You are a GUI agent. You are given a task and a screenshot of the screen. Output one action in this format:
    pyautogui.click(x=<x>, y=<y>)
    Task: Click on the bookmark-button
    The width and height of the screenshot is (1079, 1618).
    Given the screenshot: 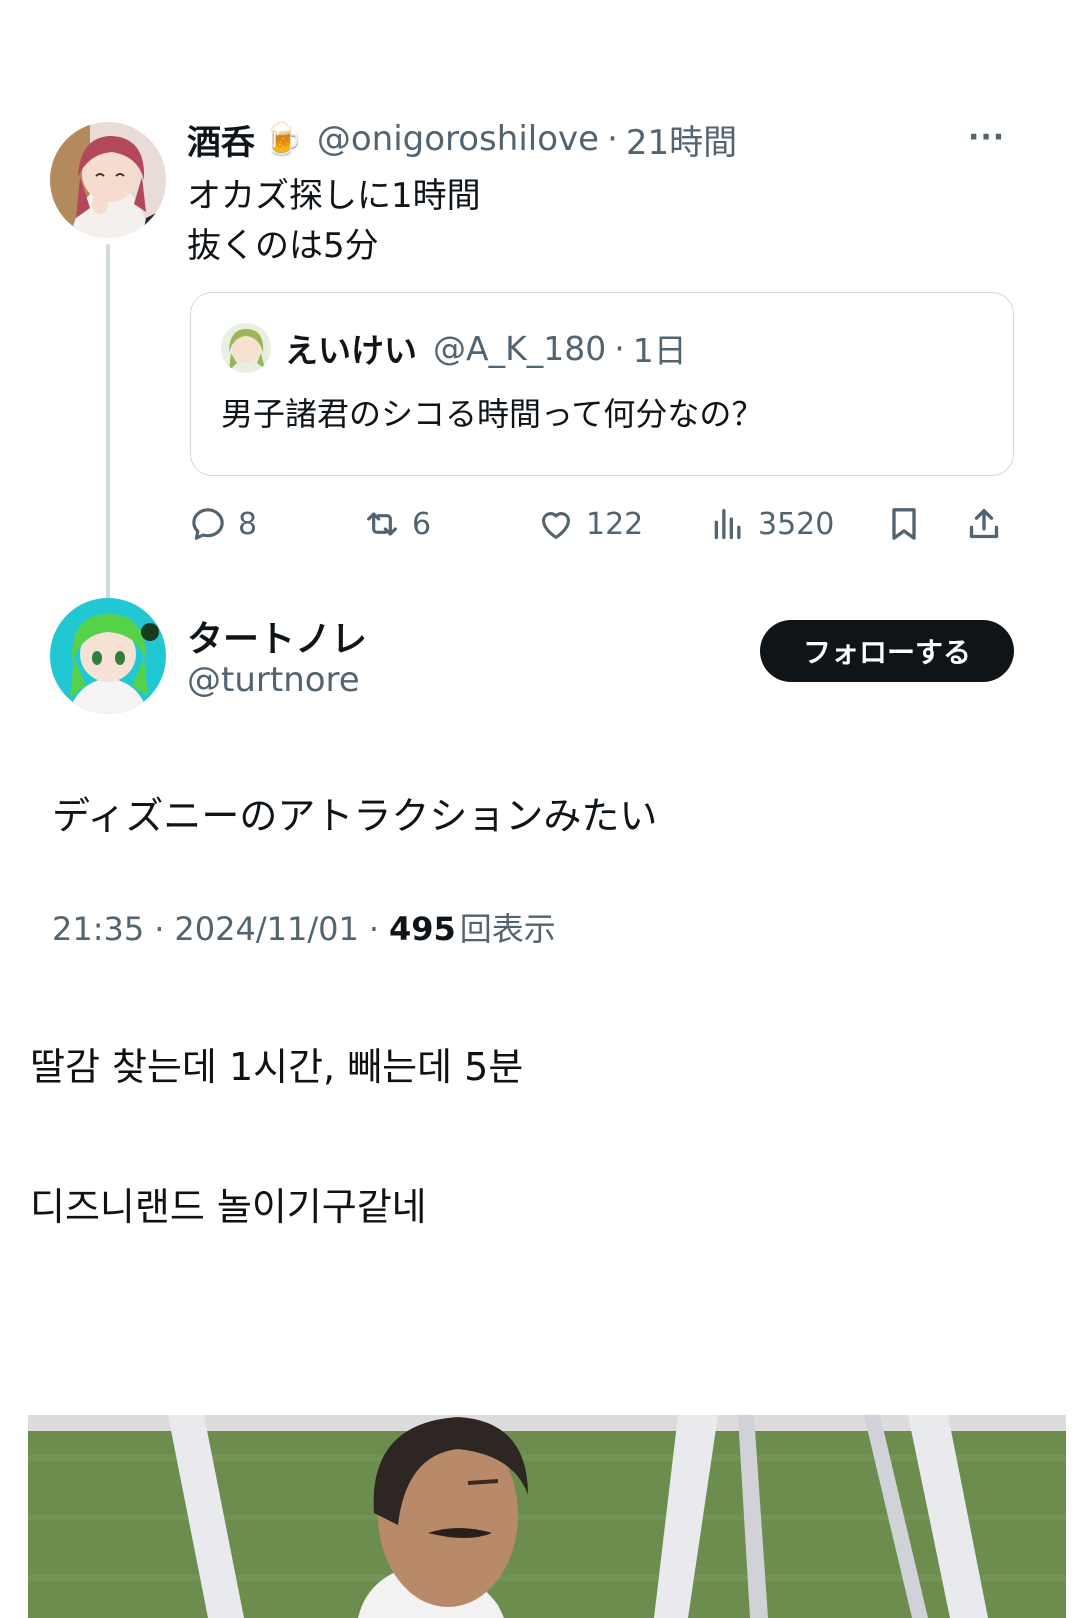 What is the action you would take?
    pyautogui.click(x=904, y=524)
    